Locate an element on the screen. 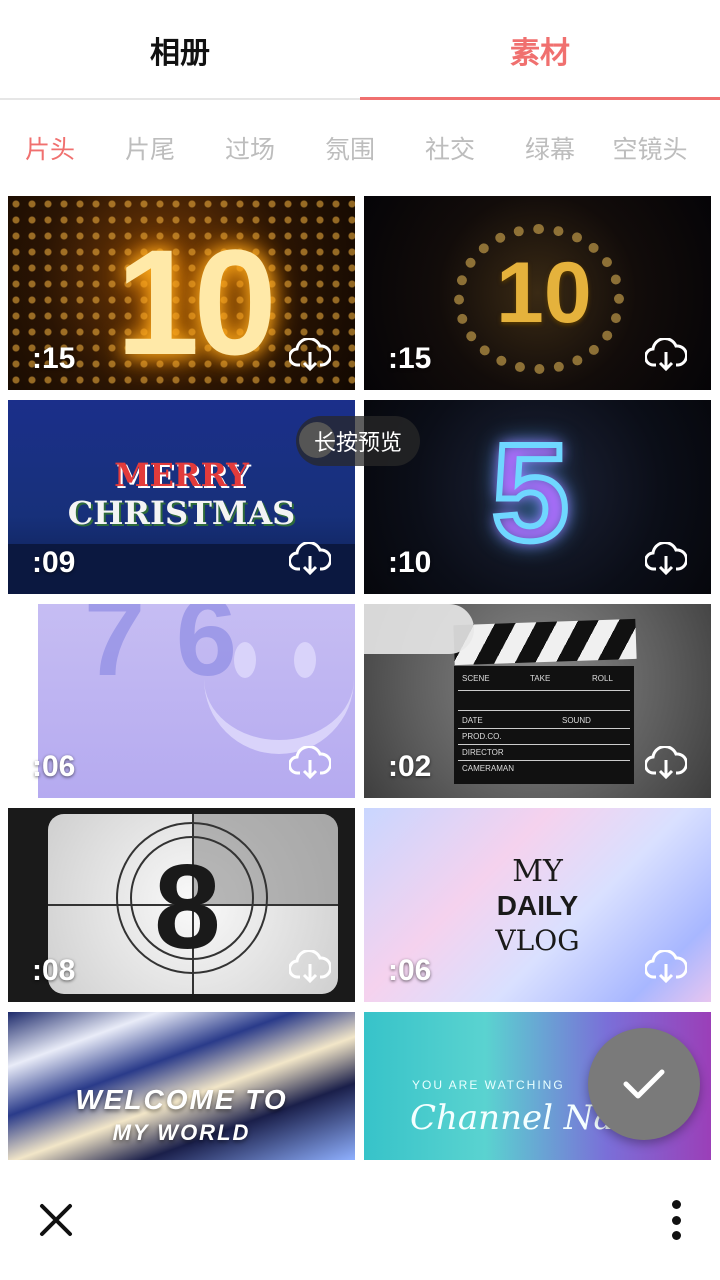  duration-label: :08 is located at coordinates (54, 970).